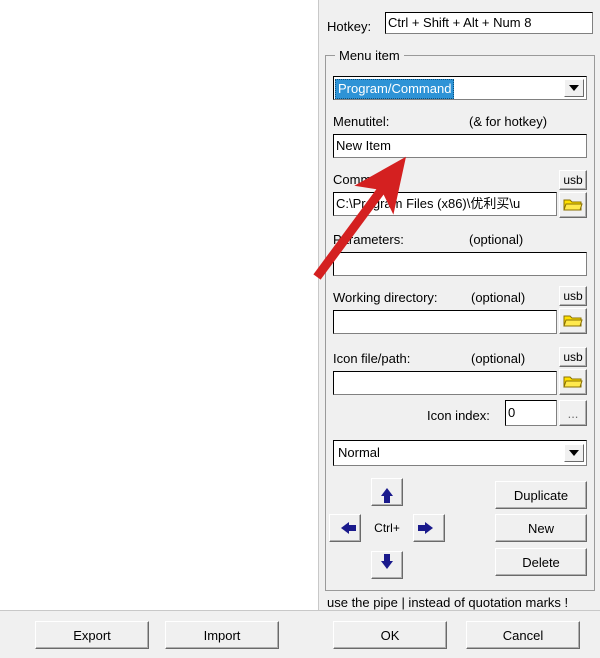 Image resolution: width=600 pixels, height=658 pixels. What do you see at coordinates (523, 635) in the screenshot?
I see `cancel-button: Cancel` at bounding box center [523, 635].